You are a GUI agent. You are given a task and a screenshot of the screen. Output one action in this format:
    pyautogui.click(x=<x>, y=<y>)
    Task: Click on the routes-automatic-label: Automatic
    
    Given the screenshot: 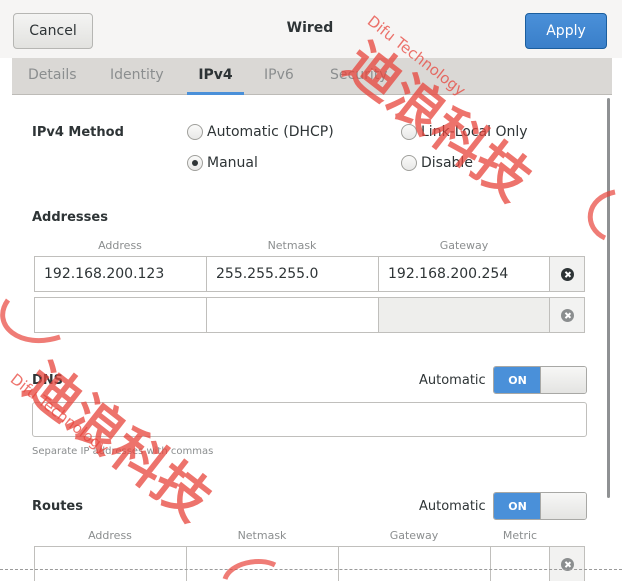 What is the action you would take?
    pyautogui.click(x=452, y=506)
    